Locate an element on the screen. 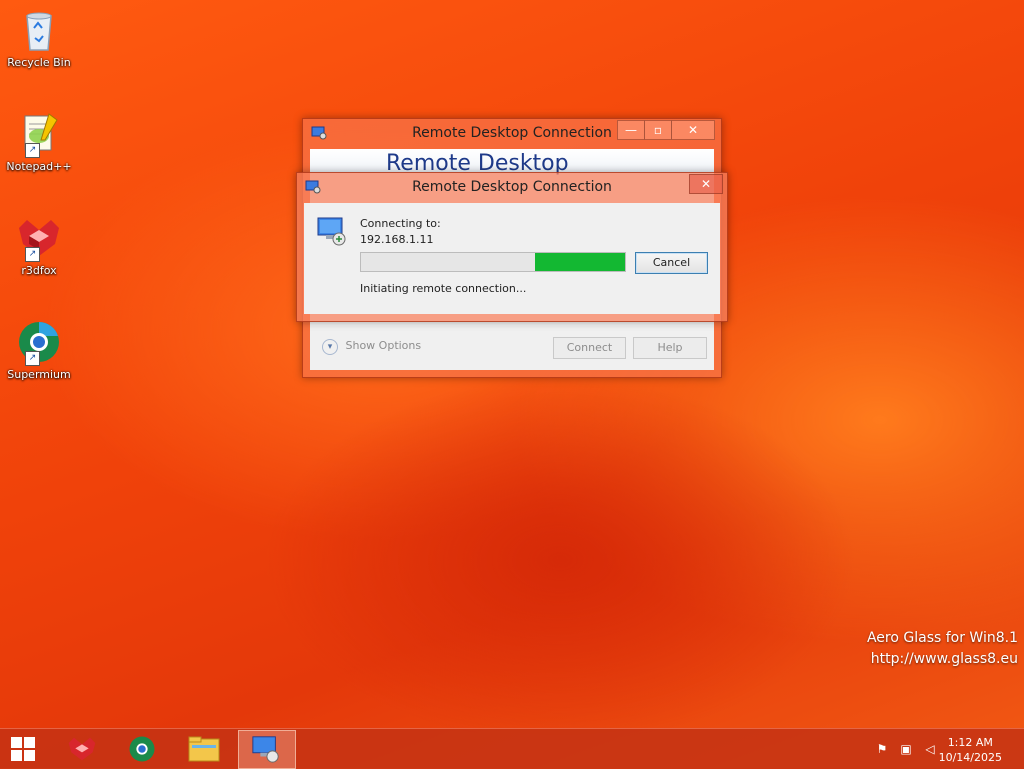 The image size is (1024, 769). system-clock: 1:12 AM 10/14/2025 is located at coordinates (970, 750).